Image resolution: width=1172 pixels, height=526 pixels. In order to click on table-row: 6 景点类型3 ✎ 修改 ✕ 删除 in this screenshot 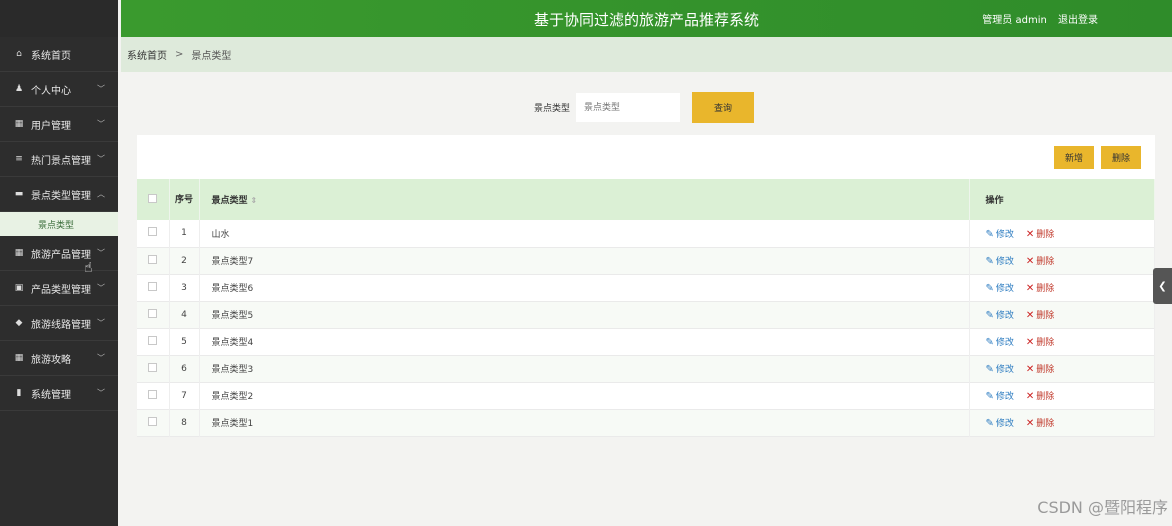, I will do `click(646, 368)`.